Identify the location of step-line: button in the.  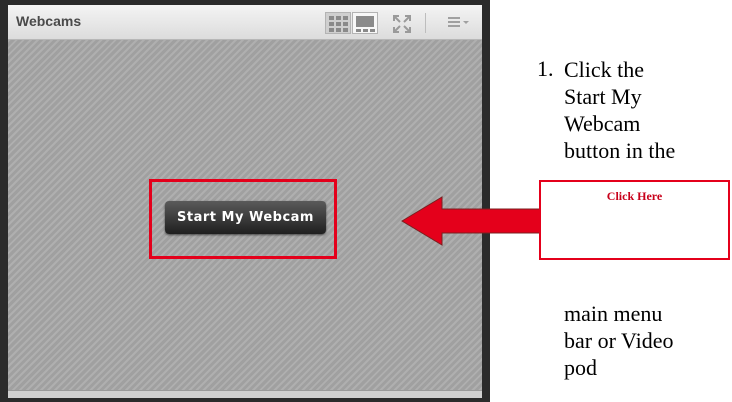
(620, 150).